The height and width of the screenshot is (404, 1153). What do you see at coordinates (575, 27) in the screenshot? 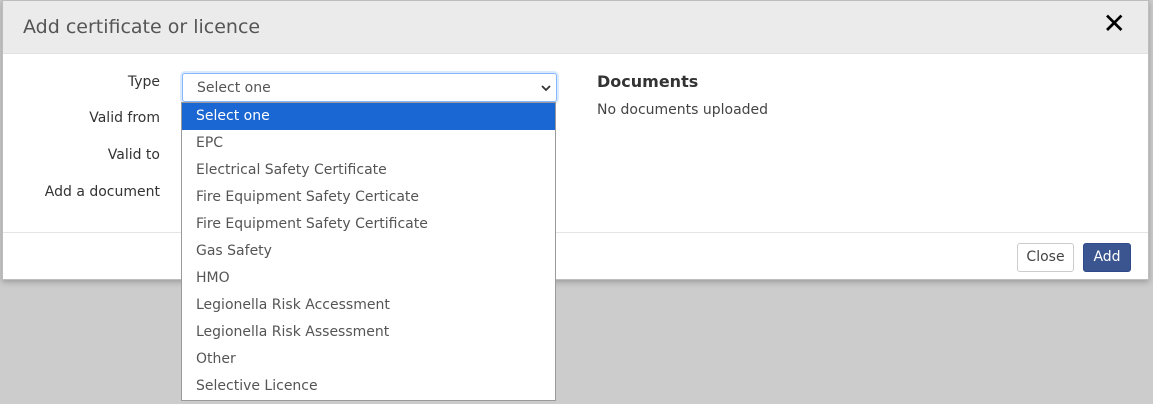
I see `modal-header: Add certificate or licence ✕` at bounding box center [575, 27].